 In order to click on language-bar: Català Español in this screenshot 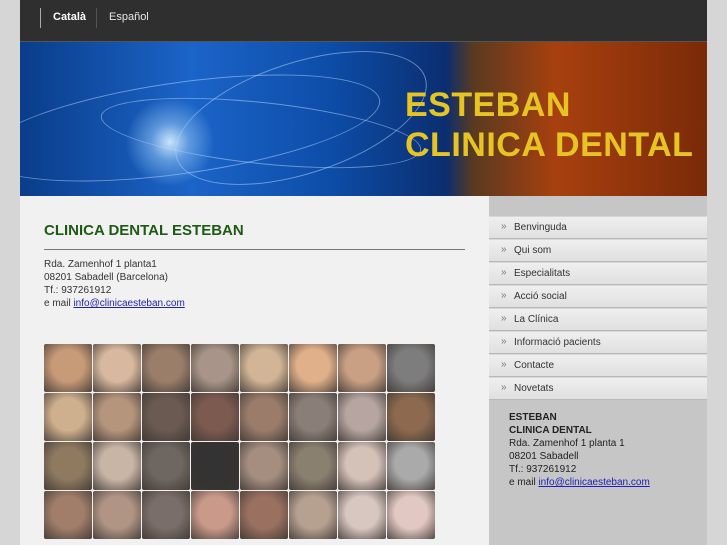, I will do `click(363, 21)`.